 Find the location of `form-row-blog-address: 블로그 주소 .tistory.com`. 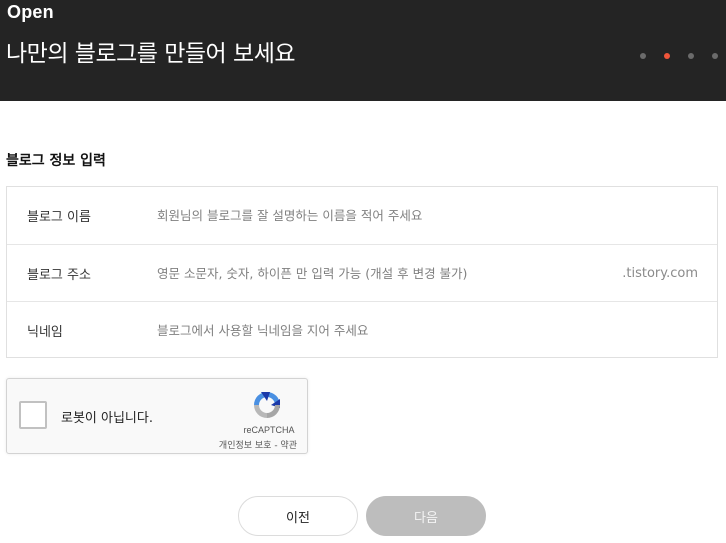

form-row-blog-address: 블로그 주소 .tistory.com is located at coordinates (362, 272).